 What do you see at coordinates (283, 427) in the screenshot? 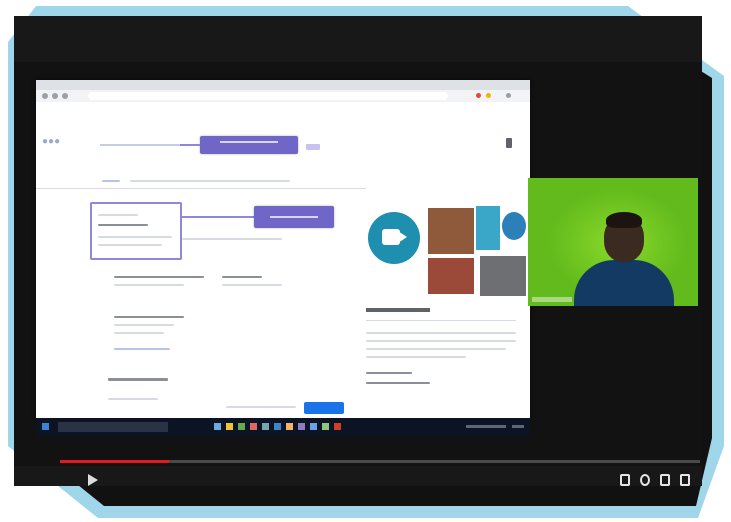
I see `windows-taskbar` at bounding box center [283, 427].